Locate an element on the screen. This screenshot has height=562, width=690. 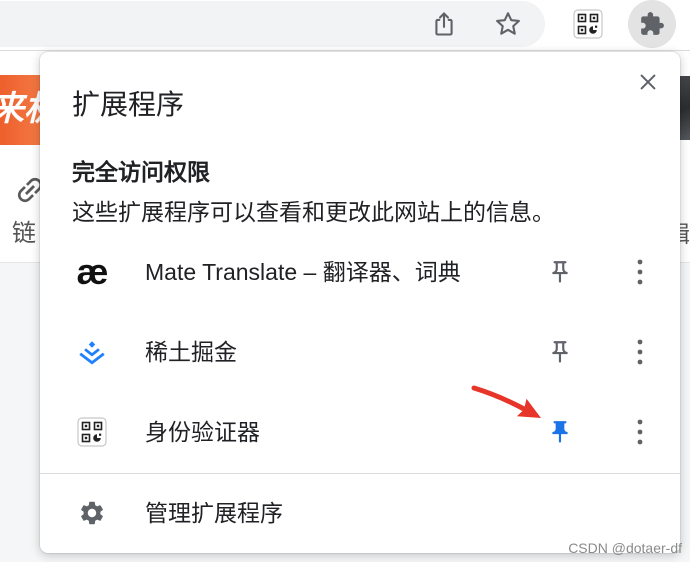
authenticator-extension-button is located at coordinates (588, 24).